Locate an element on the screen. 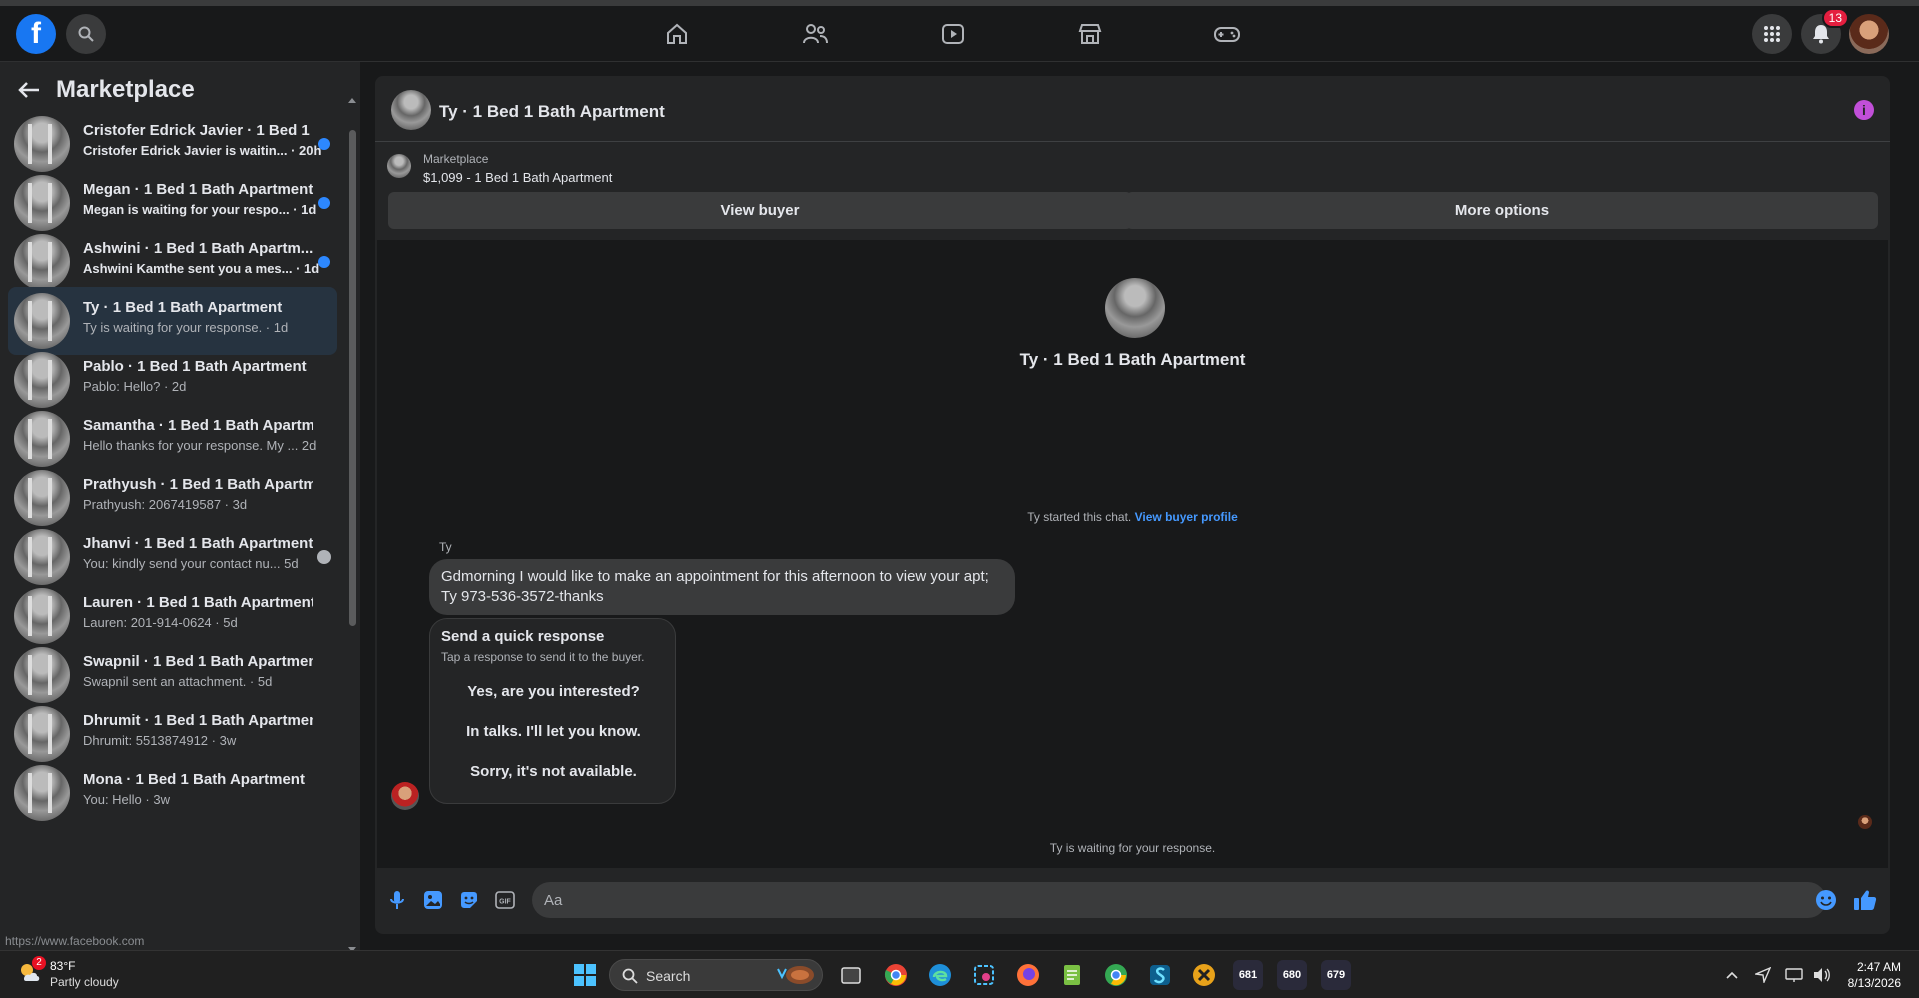 This screenshot has width=1919, height=998. gif-button: GIF is located at coordinates (505, 900).